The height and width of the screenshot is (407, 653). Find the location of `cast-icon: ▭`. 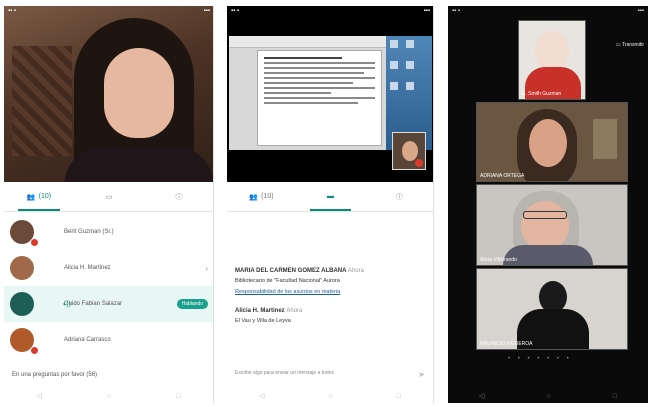

cast-icon: ▭ is located at coordinates (618, 45).